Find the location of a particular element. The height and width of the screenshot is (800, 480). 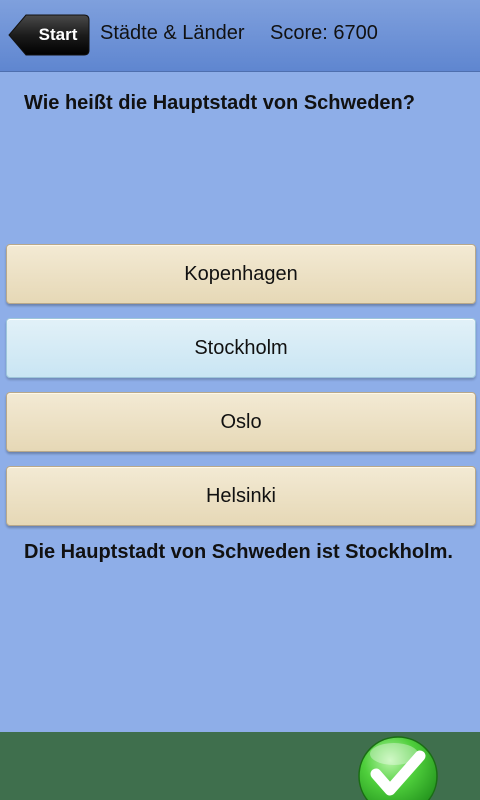

answer-option-3: Oslo is located at coordinates (241, 422).